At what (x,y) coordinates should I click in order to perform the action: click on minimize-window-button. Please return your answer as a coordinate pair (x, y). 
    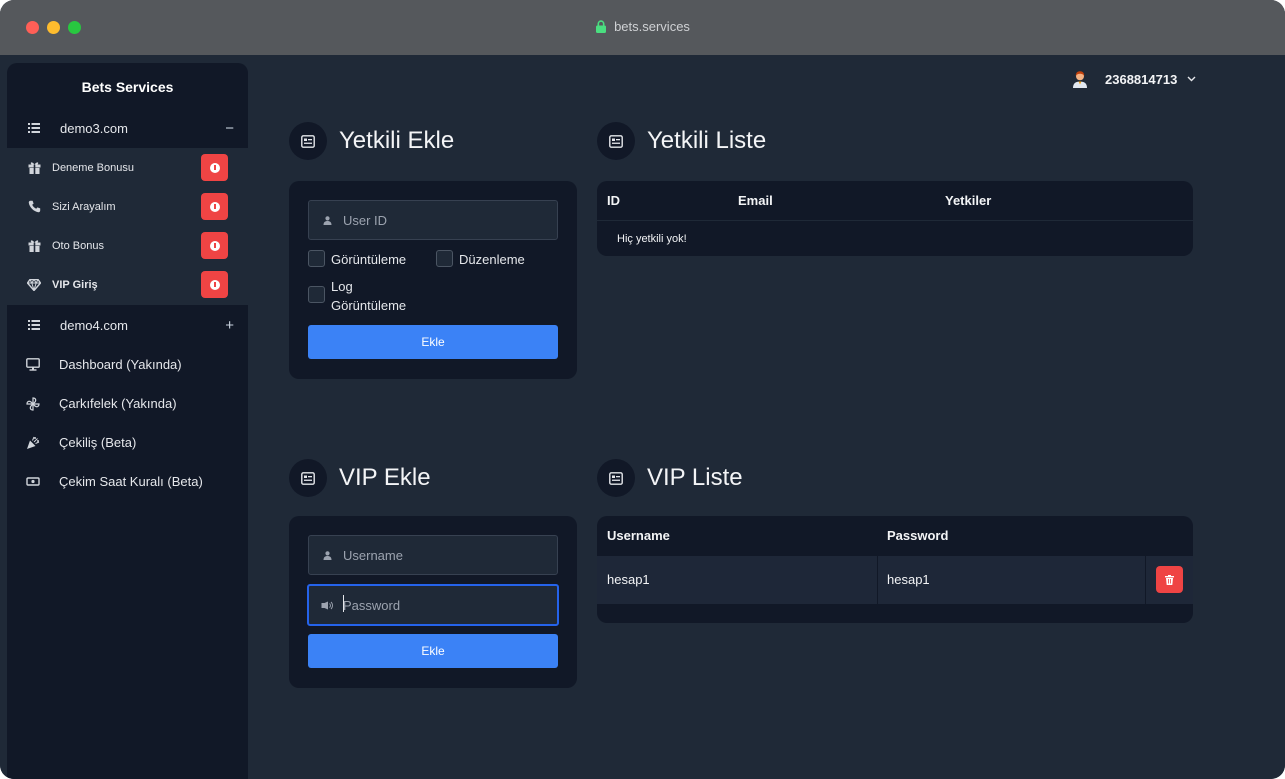
    Looking at the image, I should click on (53, 27).